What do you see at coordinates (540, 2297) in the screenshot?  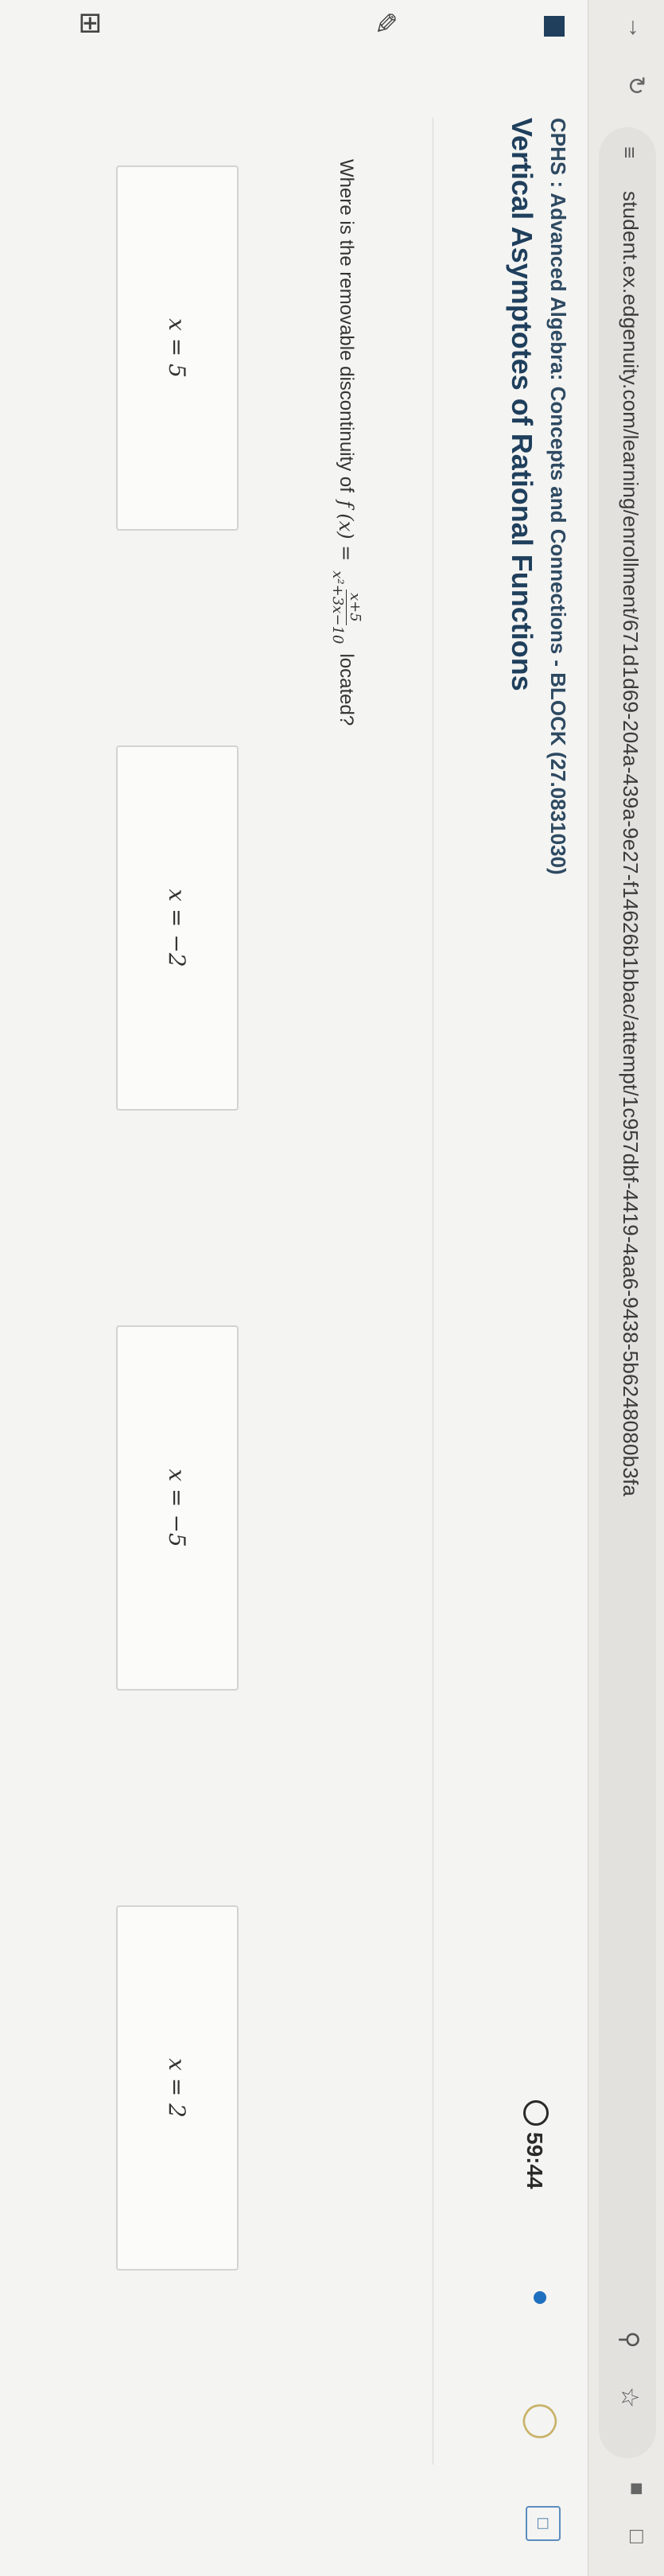 I see `status-dot` at bounding box center [540, 2297].